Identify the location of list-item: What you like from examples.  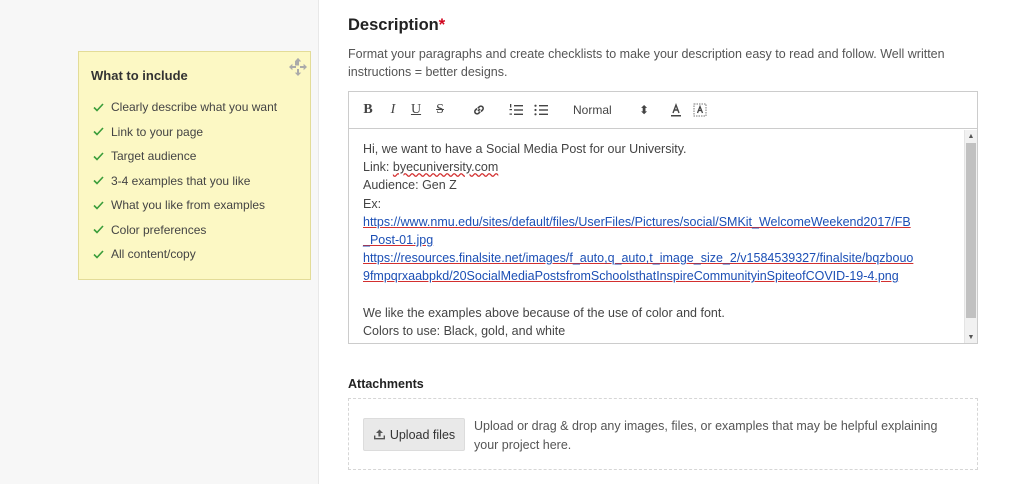
(185, 205).